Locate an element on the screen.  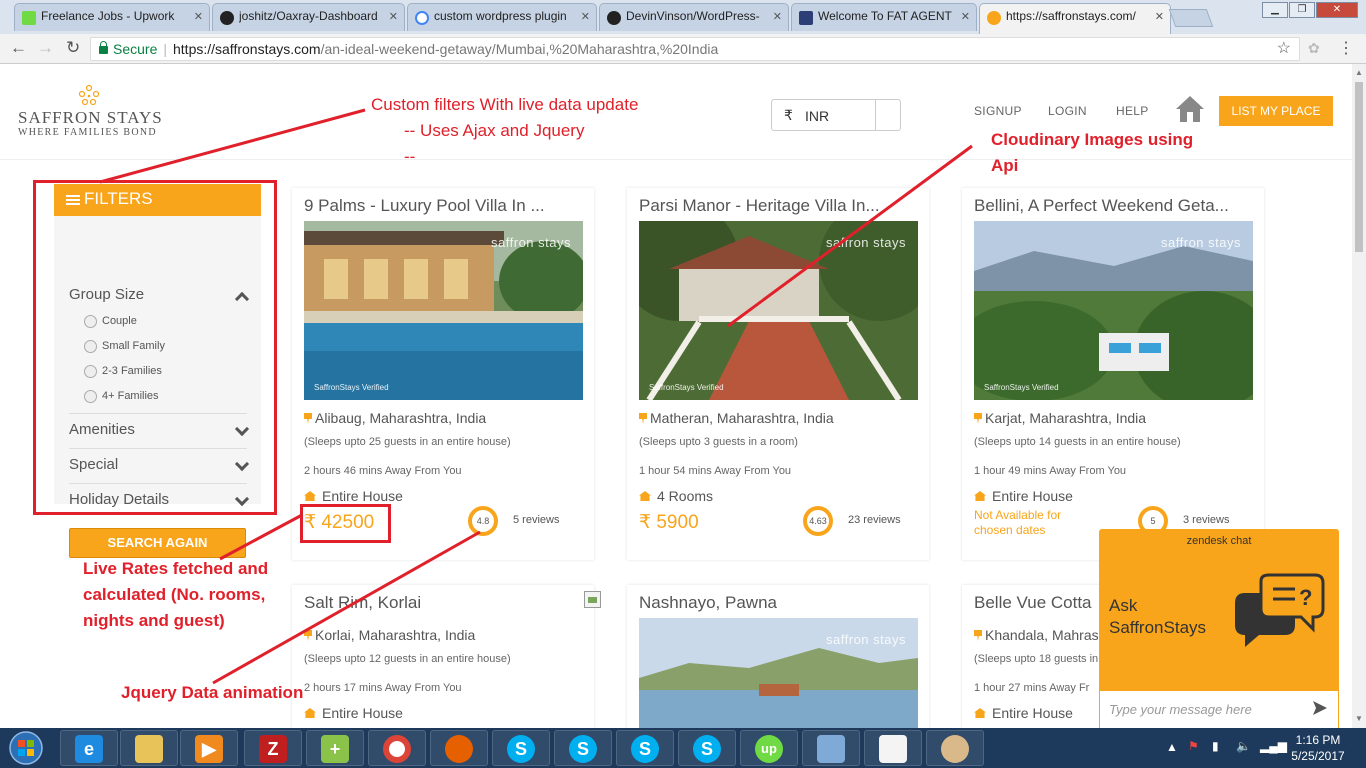
room-type-text: Entire House is located at coordinates (1032, 713).